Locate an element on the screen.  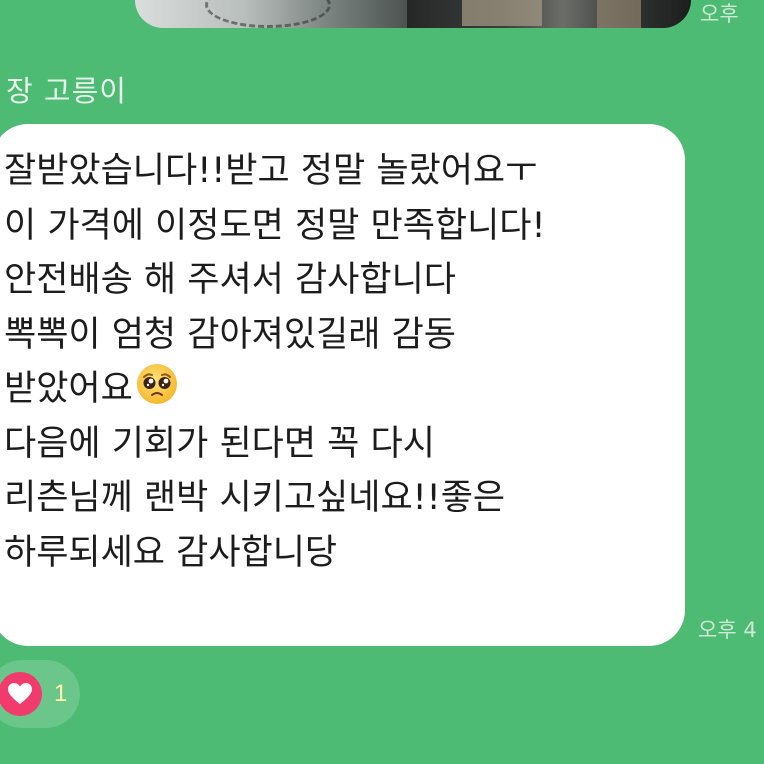
message-line: 다음에 기회가 된다면 꼭 다시 is located at coordinates (219, 443).